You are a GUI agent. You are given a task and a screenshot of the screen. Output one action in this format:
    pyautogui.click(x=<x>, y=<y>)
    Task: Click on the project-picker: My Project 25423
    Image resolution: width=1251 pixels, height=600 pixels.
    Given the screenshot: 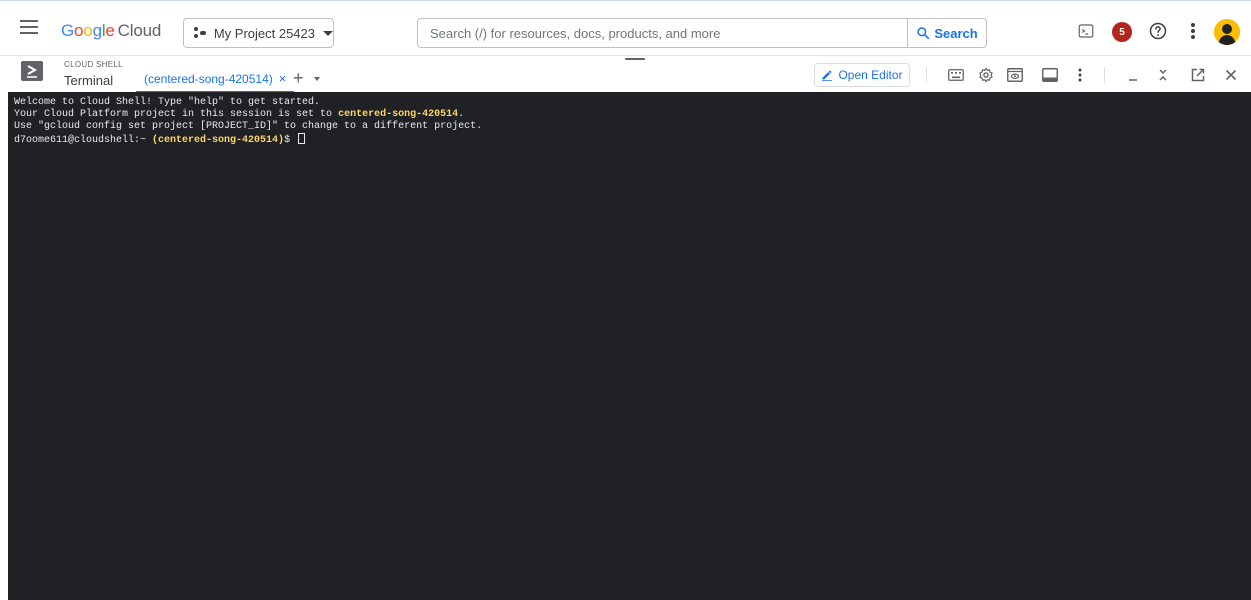 What is the action you would take?
    pyautogui.click(x=258, y=33)
    